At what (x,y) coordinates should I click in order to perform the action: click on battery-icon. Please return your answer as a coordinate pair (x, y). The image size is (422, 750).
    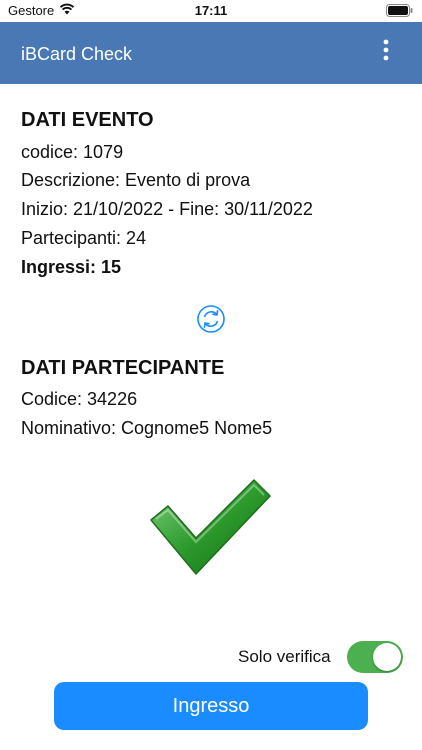
    Looking at the image, I should click on (400, 12).